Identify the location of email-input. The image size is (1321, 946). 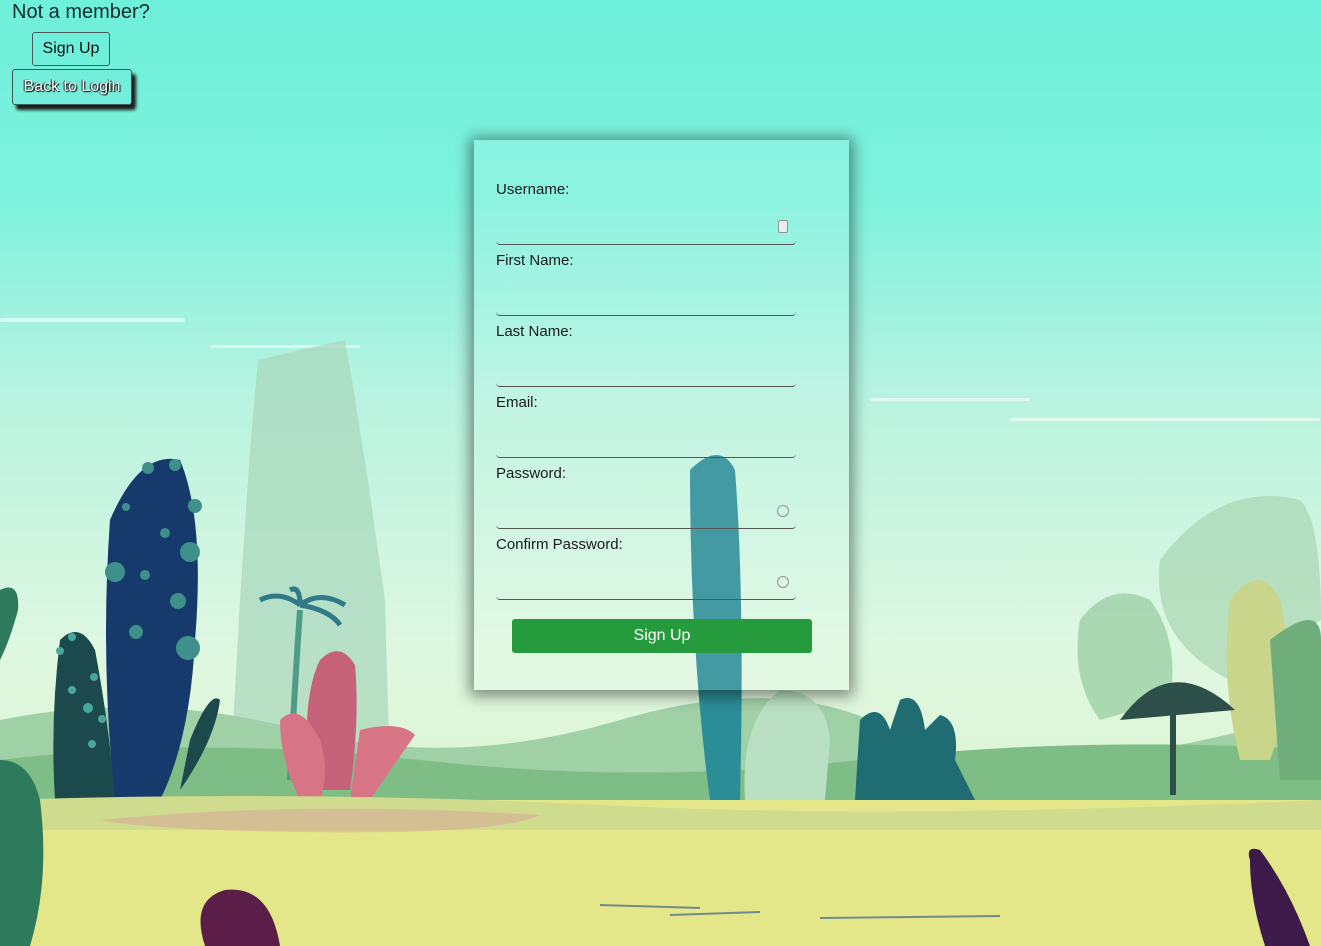
(646, 445).